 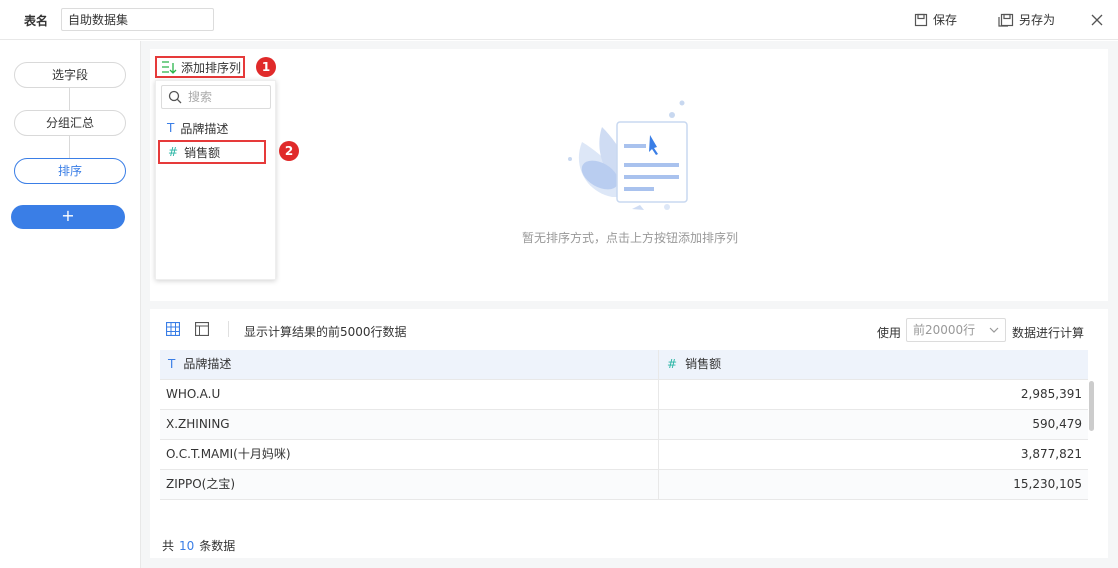 What do you see at coordinates (175, 97) in the screenshot?
I see `search-icon` at bounding box center [175, 97].